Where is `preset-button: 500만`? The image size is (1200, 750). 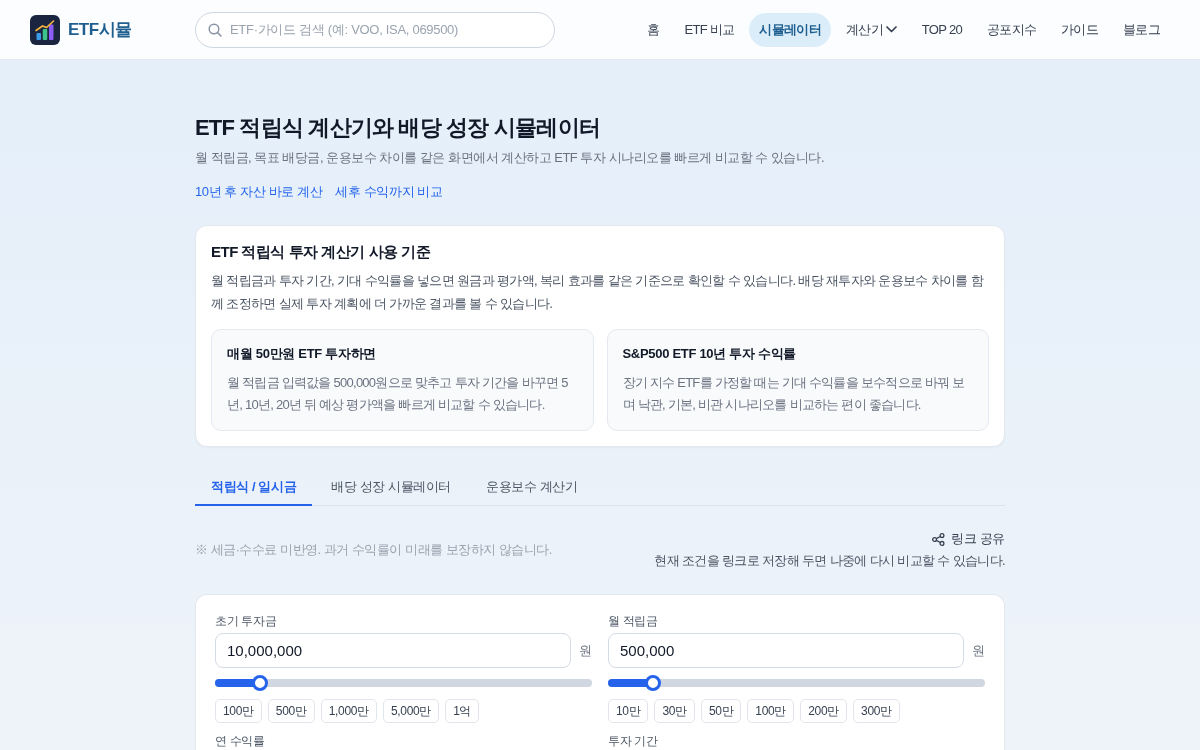
preset-button: 500만 is located at coordinates (291, 711).